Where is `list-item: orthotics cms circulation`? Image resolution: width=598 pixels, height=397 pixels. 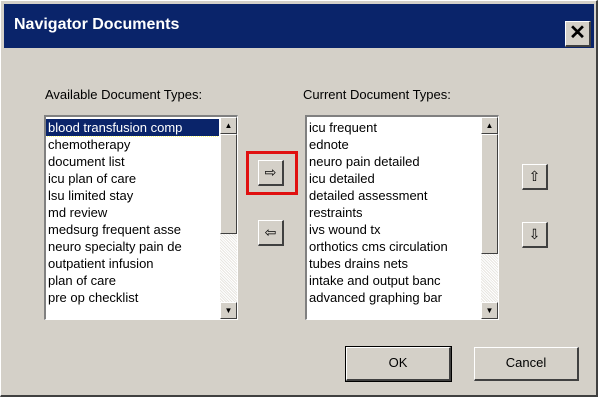
list-item: orthotics cms circulation is located at coordinates (393, 246).